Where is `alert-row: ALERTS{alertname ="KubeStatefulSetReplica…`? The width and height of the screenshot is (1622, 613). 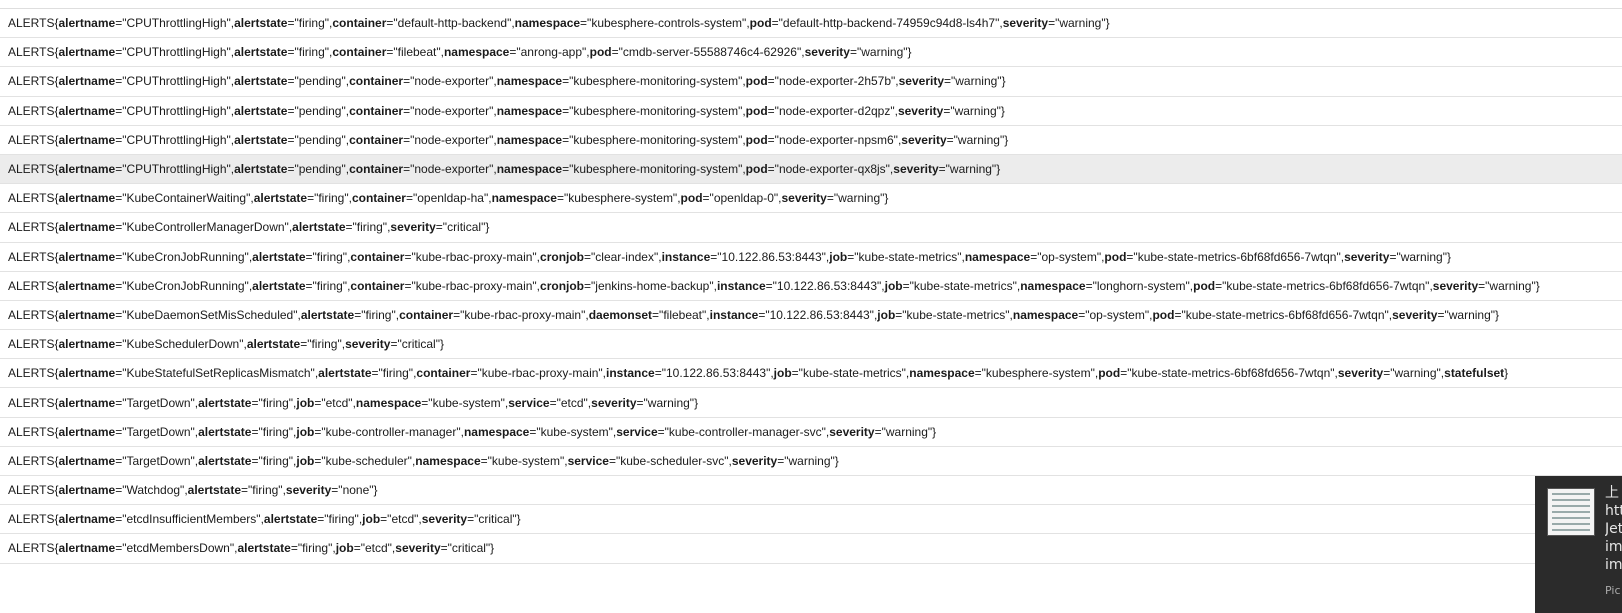 alert-row: ALERTS{alertname ="KubeStatefulSetReplica… is located at coordinates (811, 374).